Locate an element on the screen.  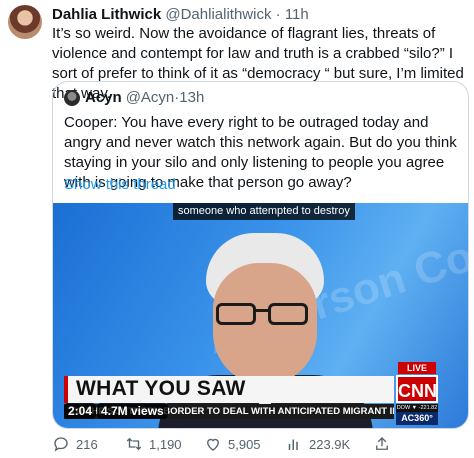
video-duration: 2:04 is located at coordinates (80, 411).